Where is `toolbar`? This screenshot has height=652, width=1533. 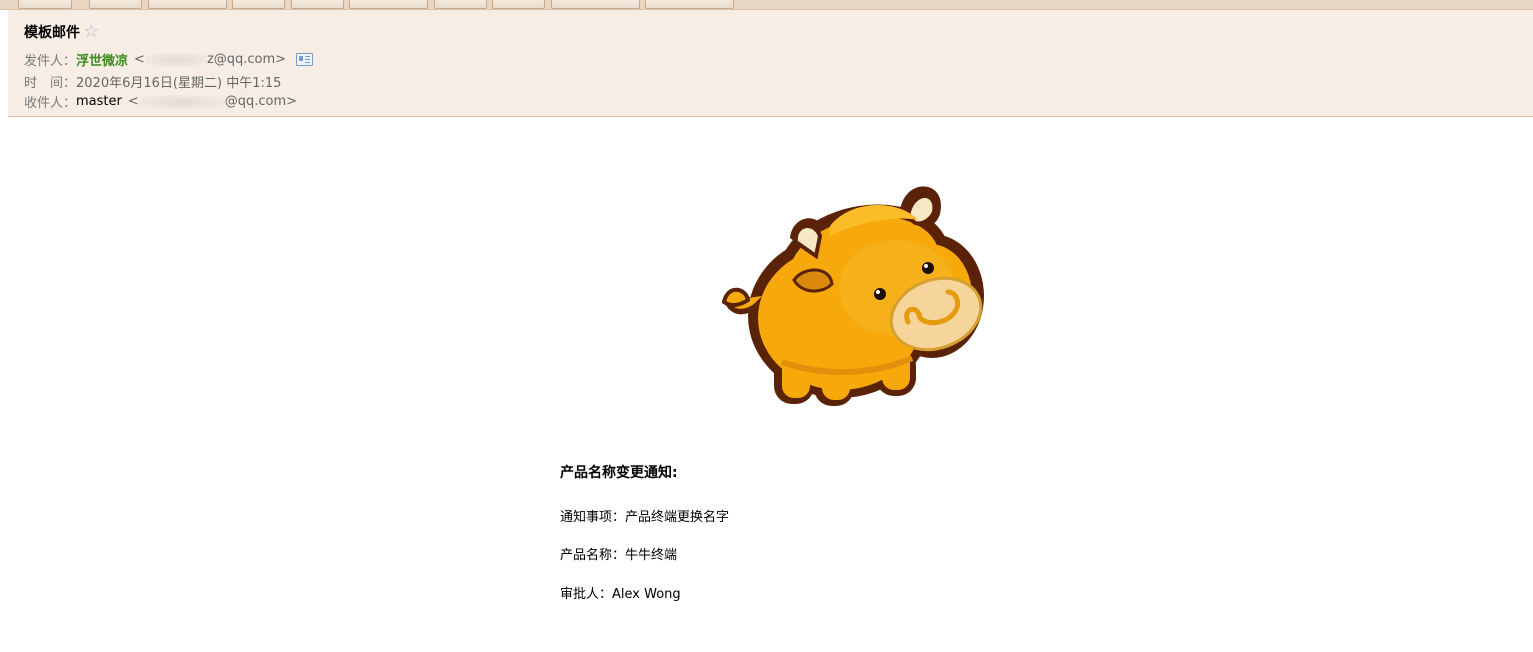 toolbar is located at coordinates (766, 5).